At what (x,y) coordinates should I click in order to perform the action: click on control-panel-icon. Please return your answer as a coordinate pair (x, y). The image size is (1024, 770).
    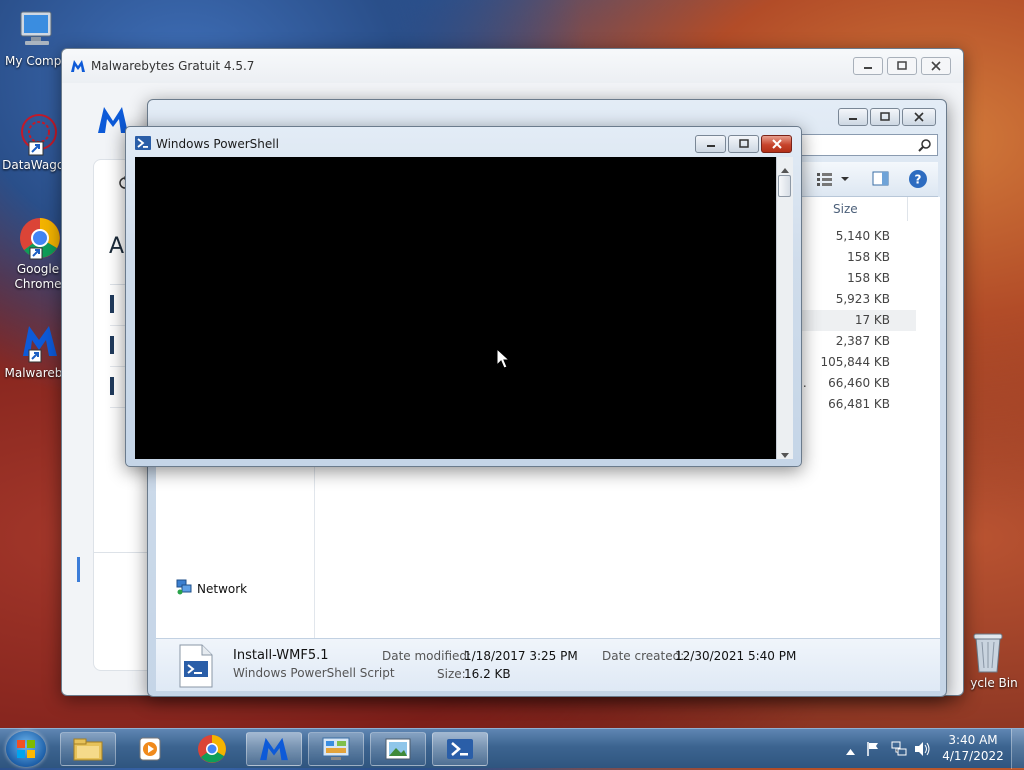
    Looking at the image, I should click on (336, 748).